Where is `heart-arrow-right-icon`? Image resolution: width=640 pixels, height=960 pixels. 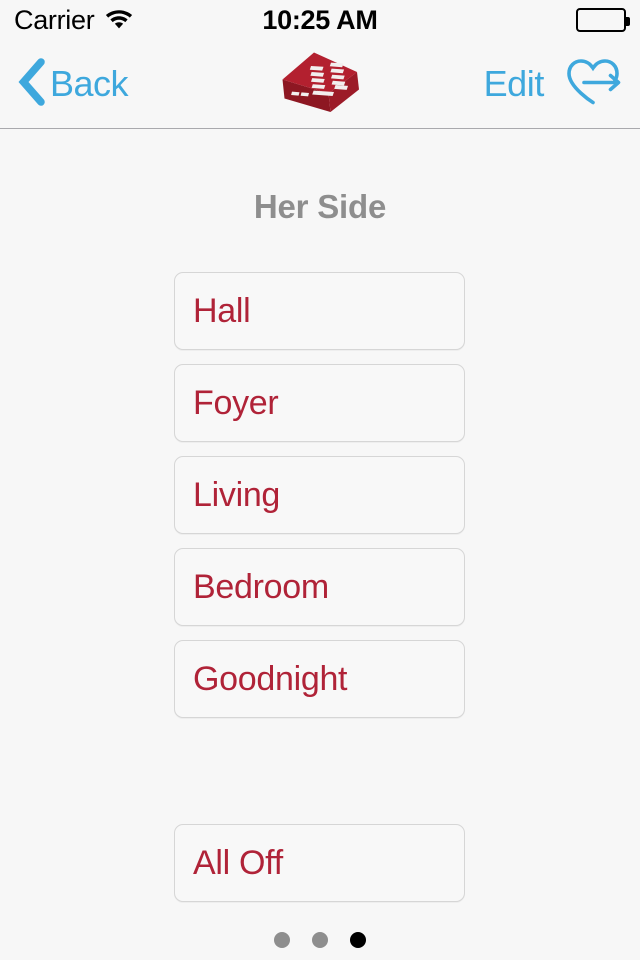
heart-arrow-right-icon is located at coordinates (593, 84).